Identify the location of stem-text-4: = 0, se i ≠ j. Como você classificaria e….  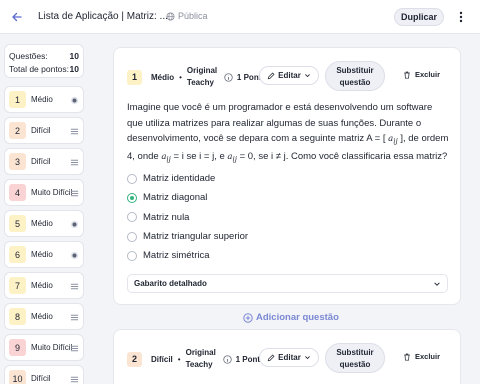
(342, 157).